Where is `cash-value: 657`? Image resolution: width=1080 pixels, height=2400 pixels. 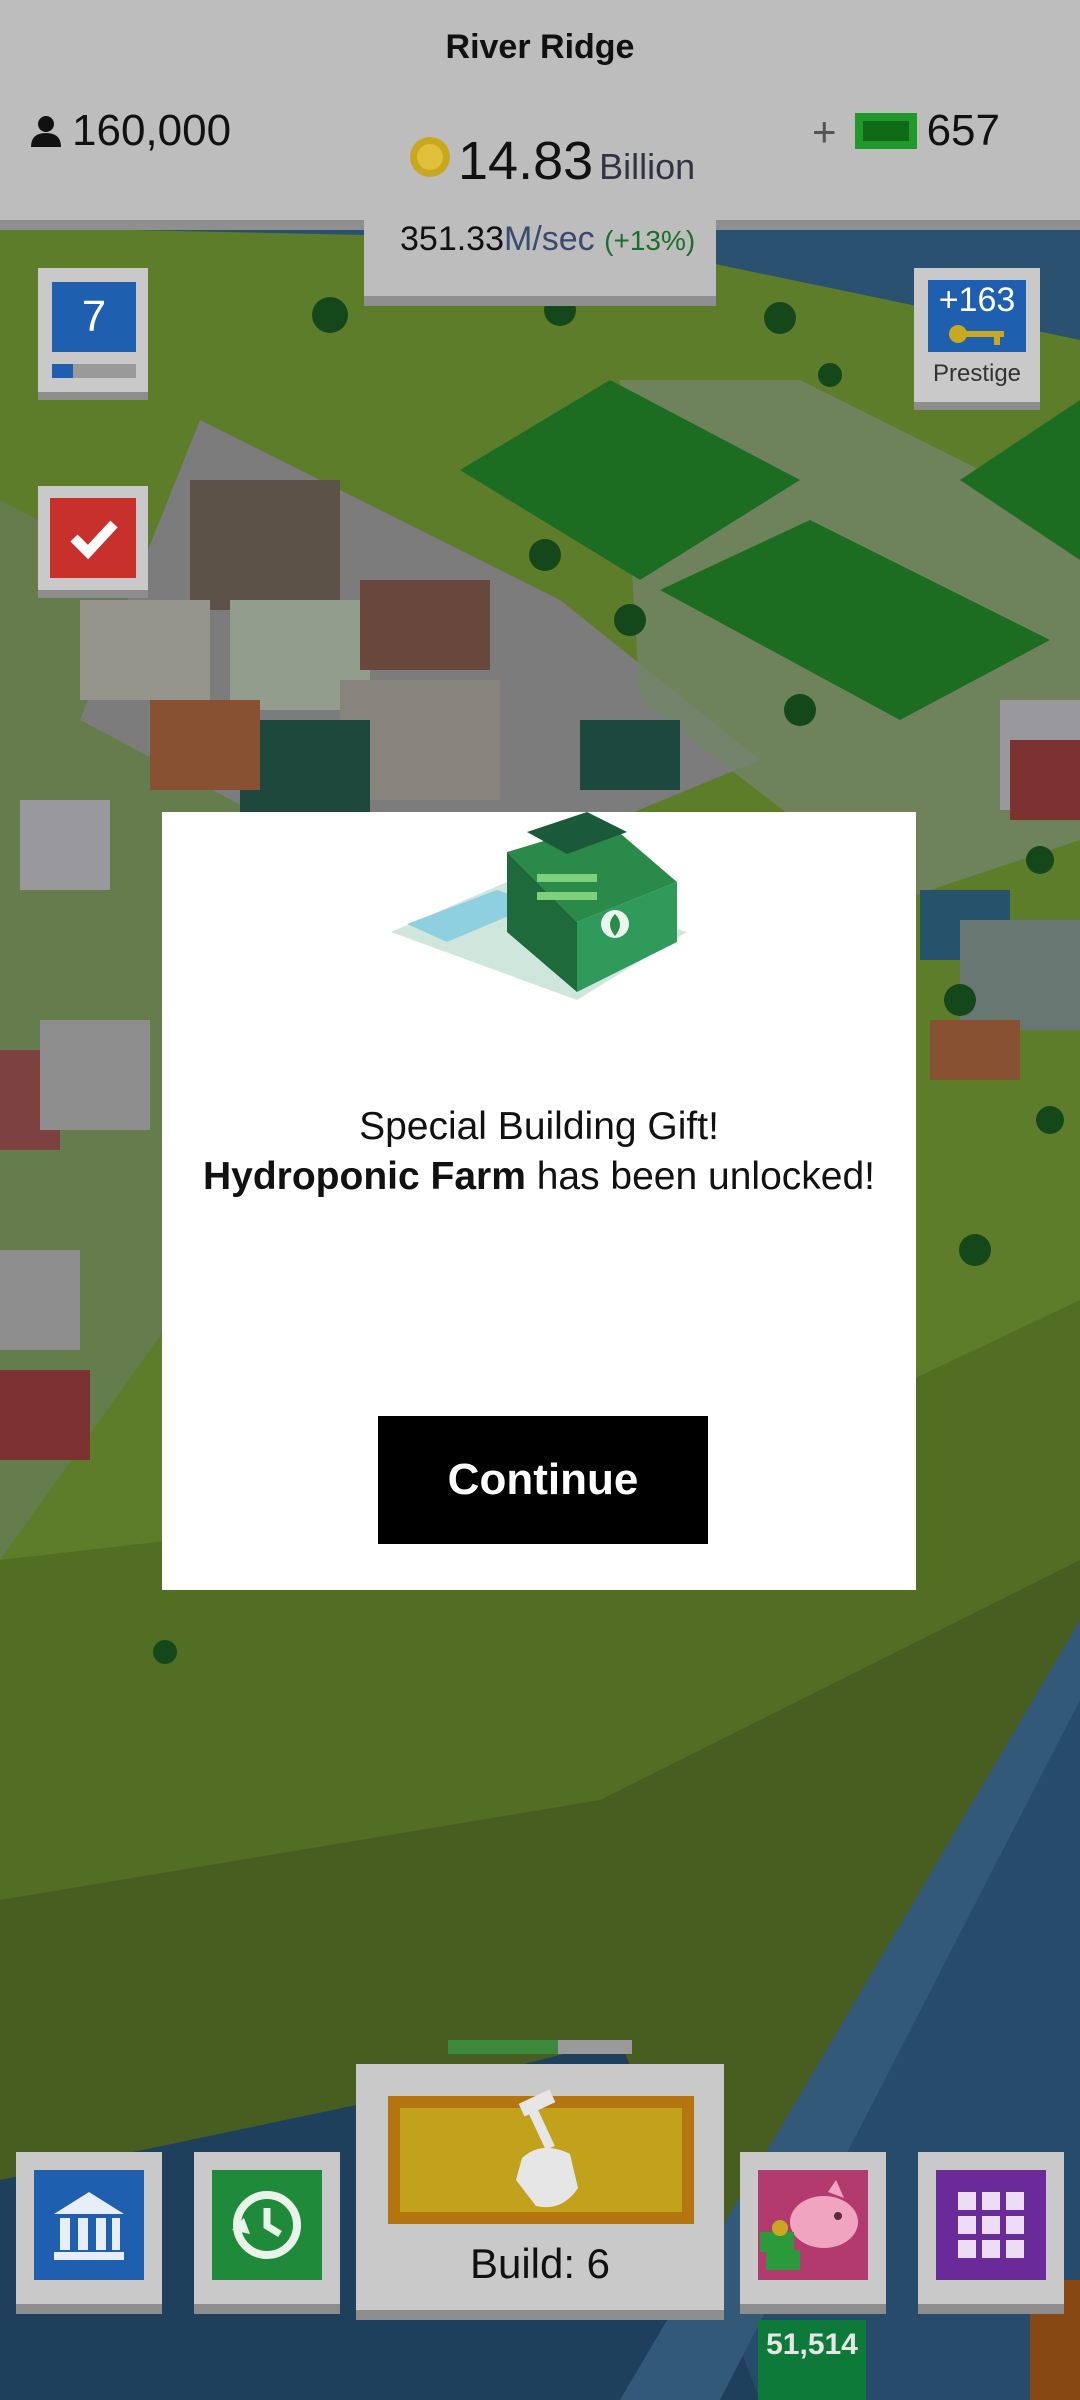
cash-value: 657 is located at coordinates (963, 130).